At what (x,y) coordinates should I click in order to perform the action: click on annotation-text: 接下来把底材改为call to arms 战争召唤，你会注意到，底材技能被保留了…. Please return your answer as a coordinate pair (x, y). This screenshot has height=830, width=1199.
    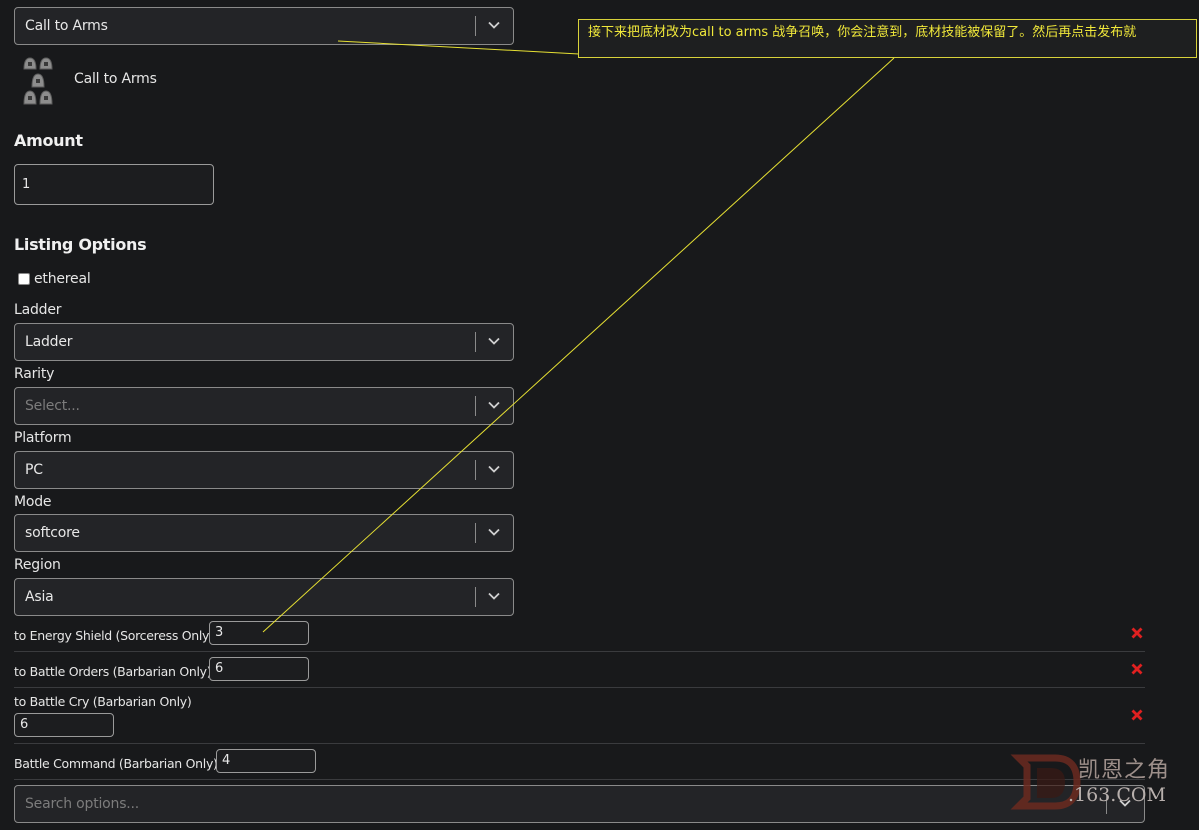
    Looking at the image, I should click on (862, 32).